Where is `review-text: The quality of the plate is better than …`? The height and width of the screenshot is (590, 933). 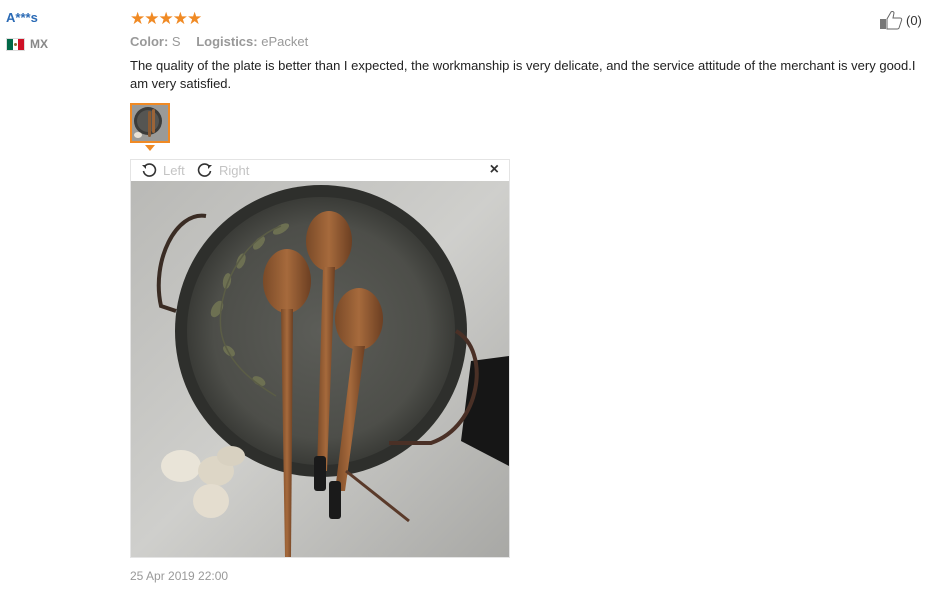
review-text: The quality of the plate is better than … is located at coordinates (523, 74).